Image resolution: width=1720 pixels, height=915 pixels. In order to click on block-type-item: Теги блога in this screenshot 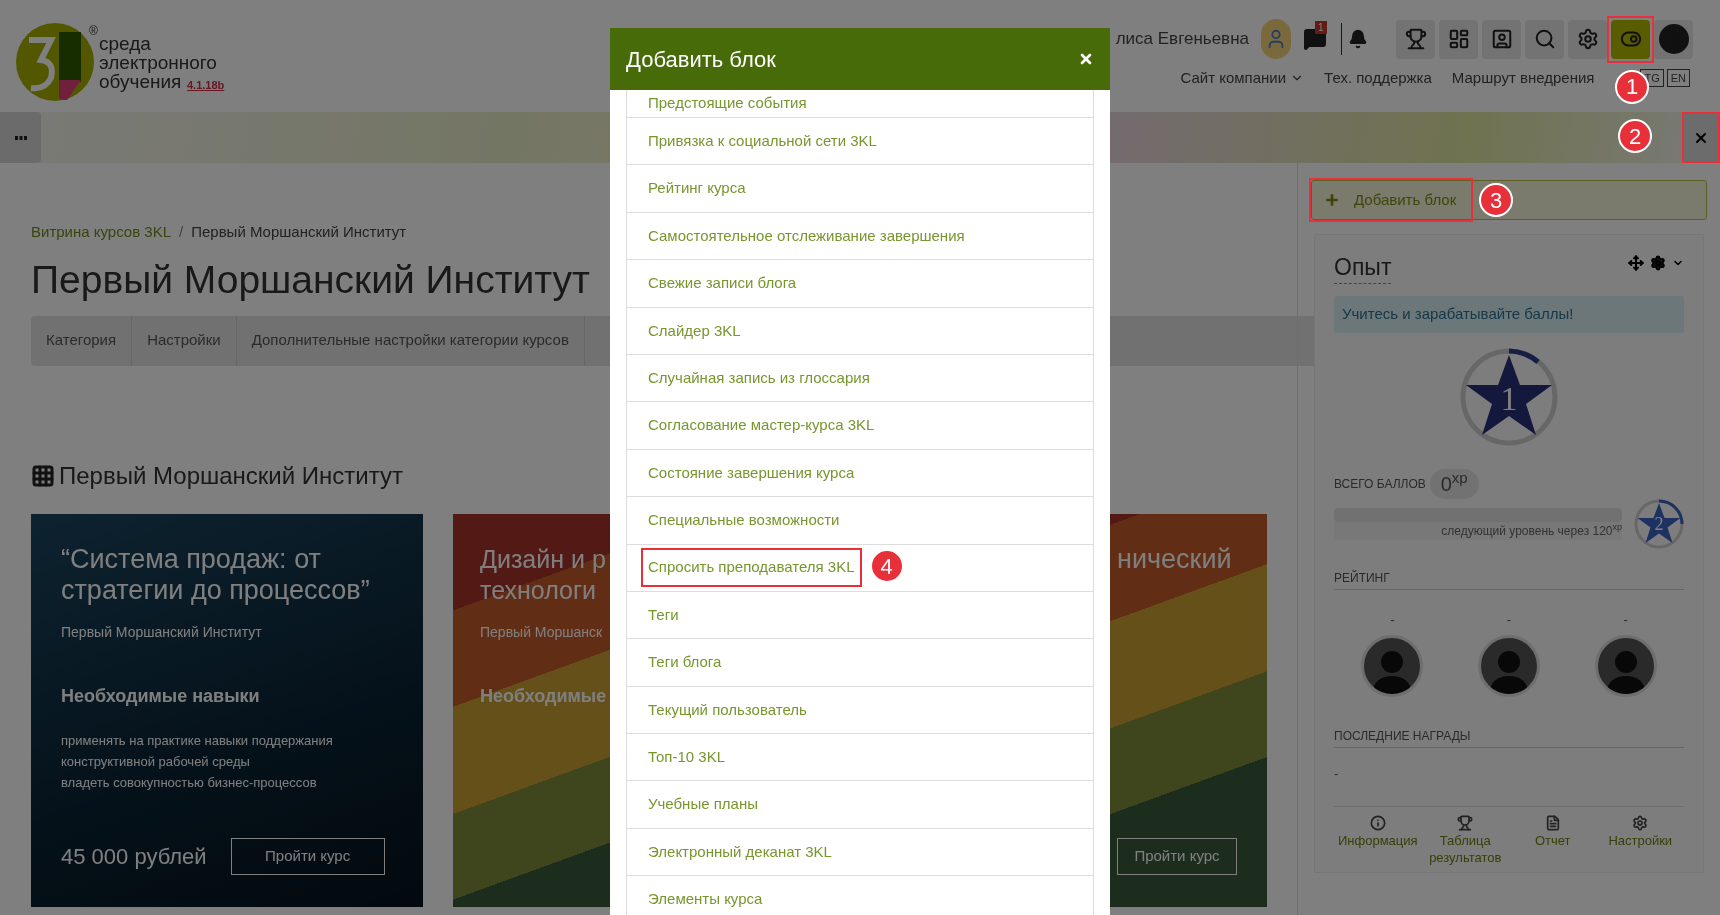, I will do `click(860, 663)`.